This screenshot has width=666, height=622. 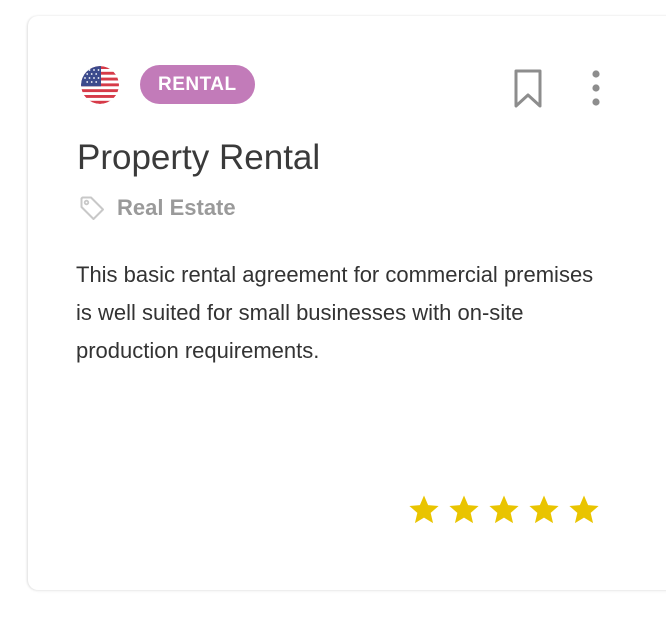 What do you see at coordinates (596, 89) in the screenshot?
I see `more-options-icon` at bounding box center [596, 89].